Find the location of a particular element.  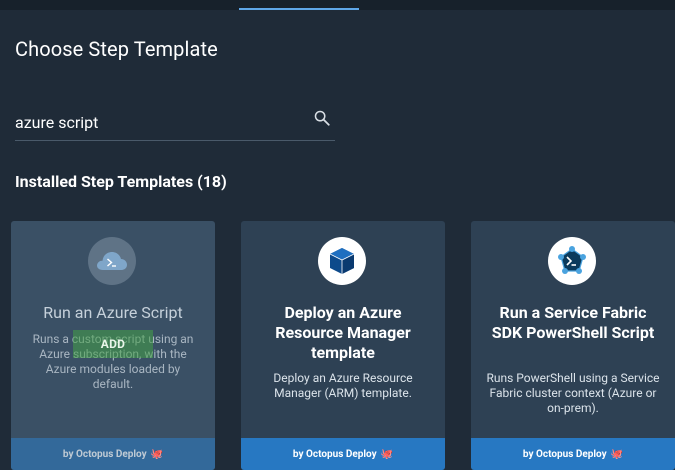

add-button: ADD is located at coordinates (113, 344).